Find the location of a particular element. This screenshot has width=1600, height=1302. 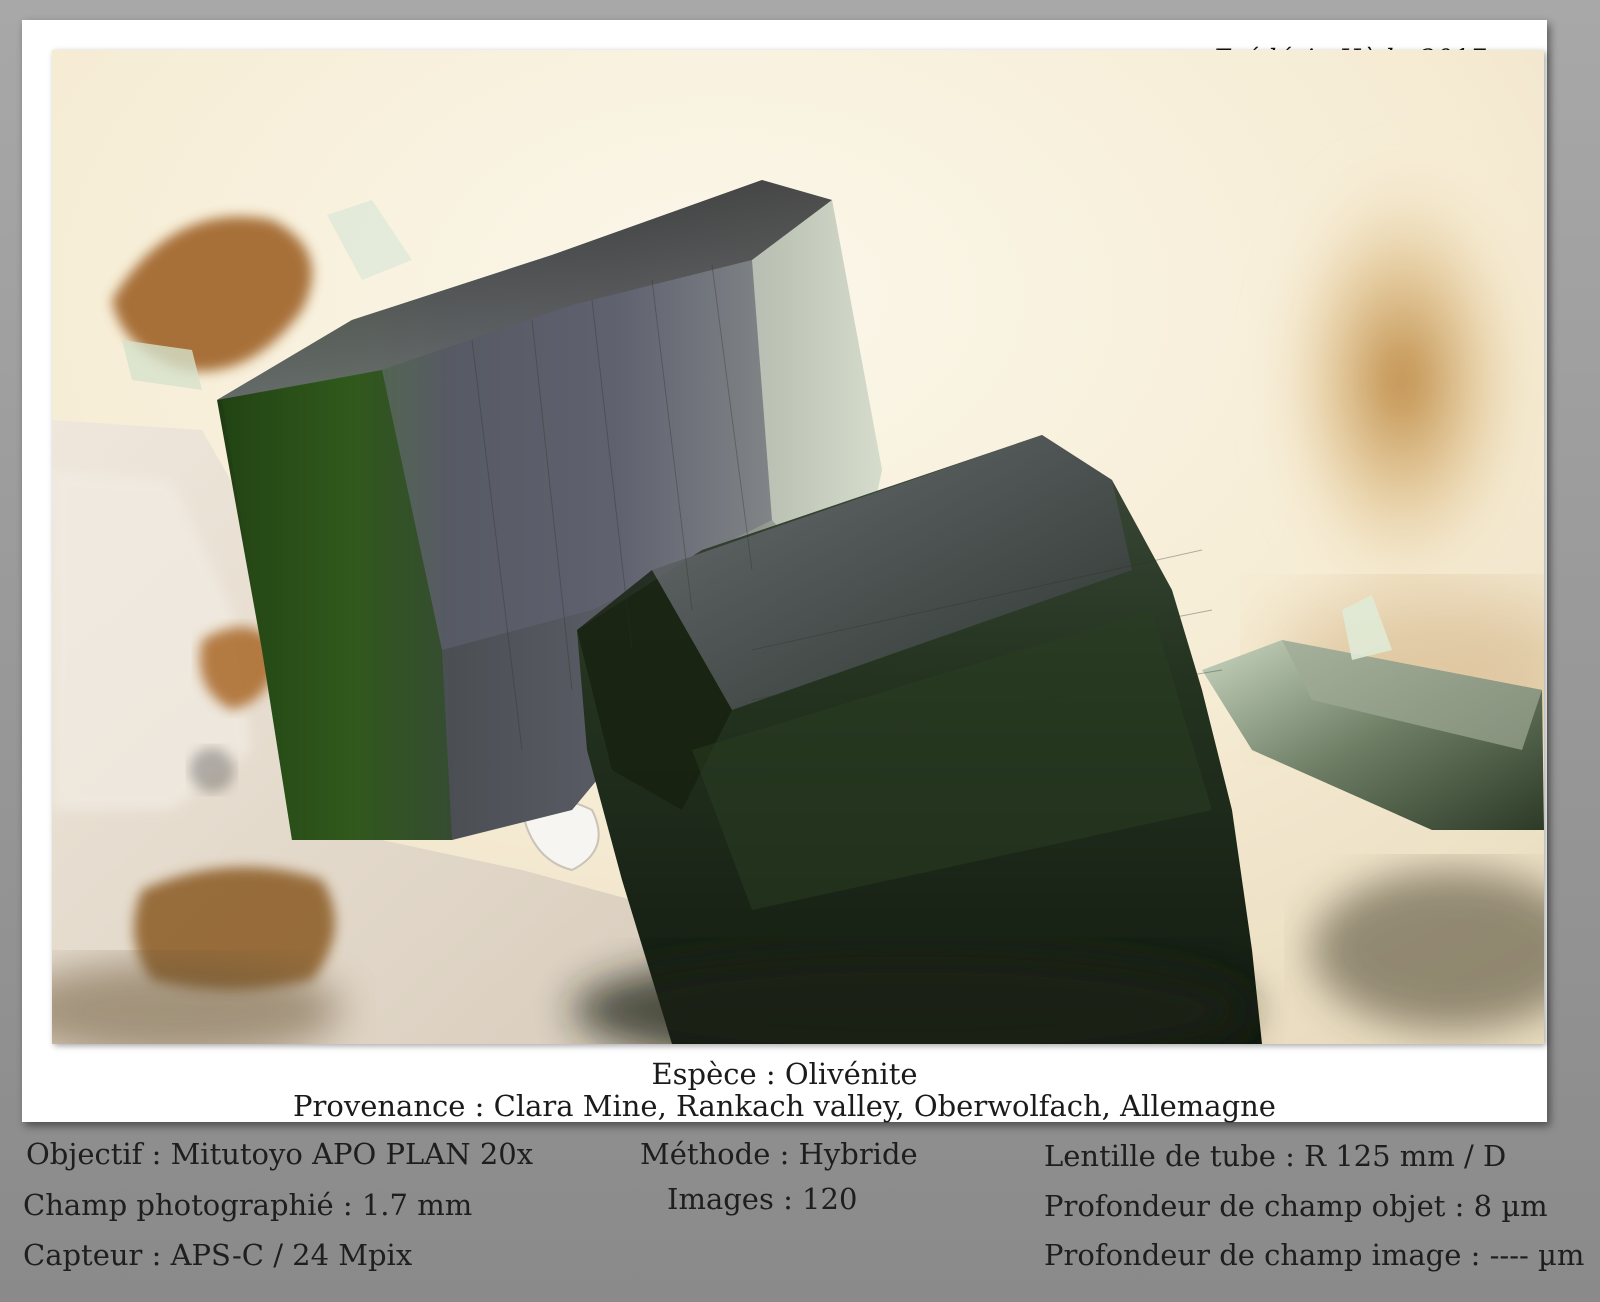

method-spec: Méthode : Hybride is located at coordinates (779, 1154).